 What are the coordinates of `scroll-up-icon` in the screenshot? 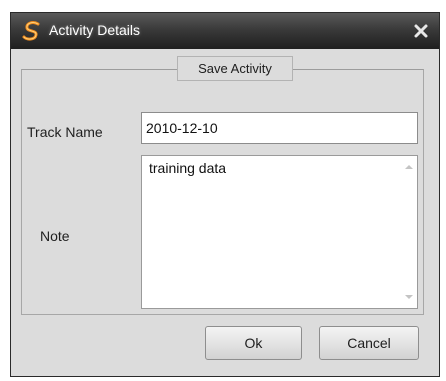 It's located at (409, 167).